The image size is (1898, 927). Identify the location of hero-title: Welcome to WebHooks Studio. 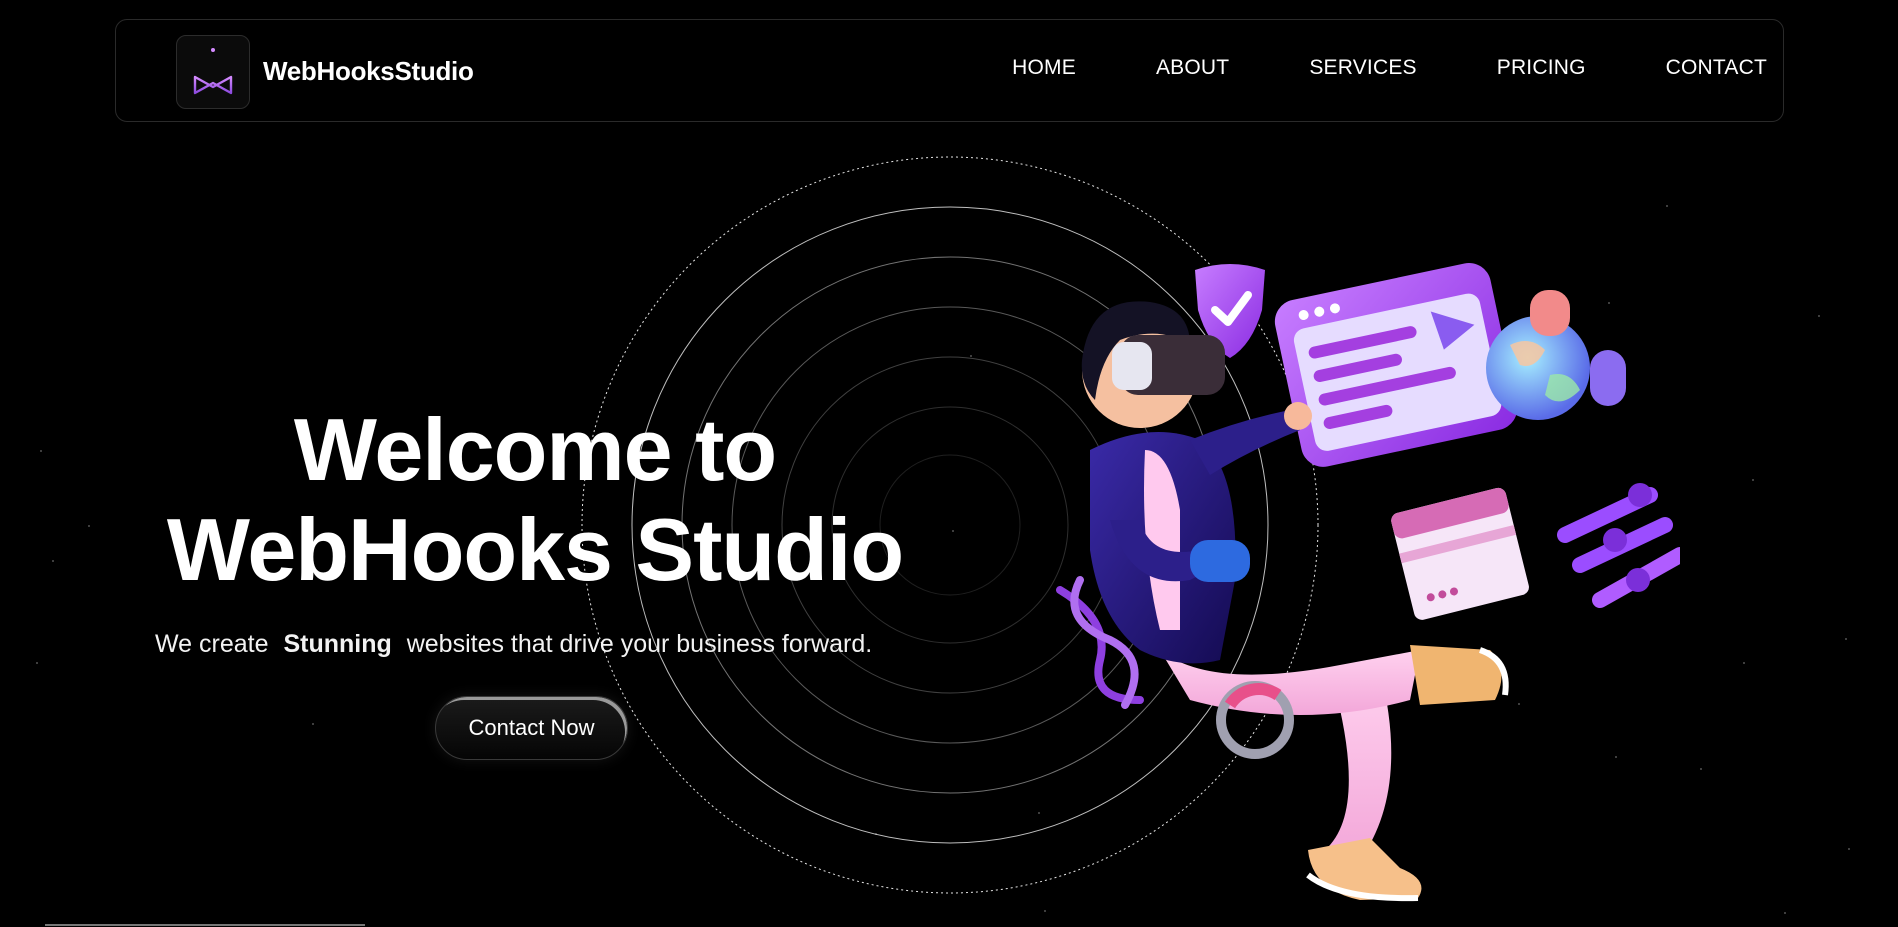
(535, 500).